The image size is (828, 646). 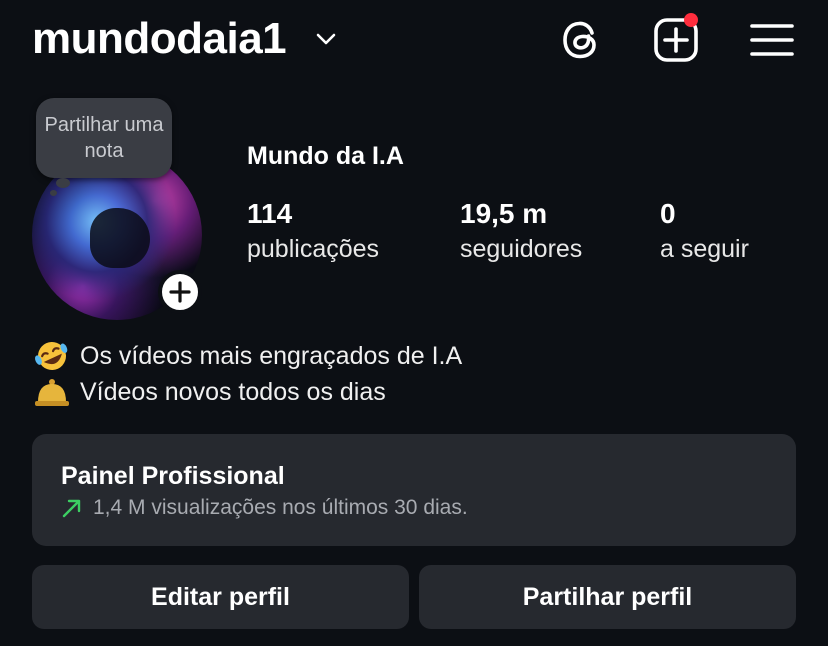 I want to click on note-placeholder: Partilhar uma nota, so click(x=104, y=138).